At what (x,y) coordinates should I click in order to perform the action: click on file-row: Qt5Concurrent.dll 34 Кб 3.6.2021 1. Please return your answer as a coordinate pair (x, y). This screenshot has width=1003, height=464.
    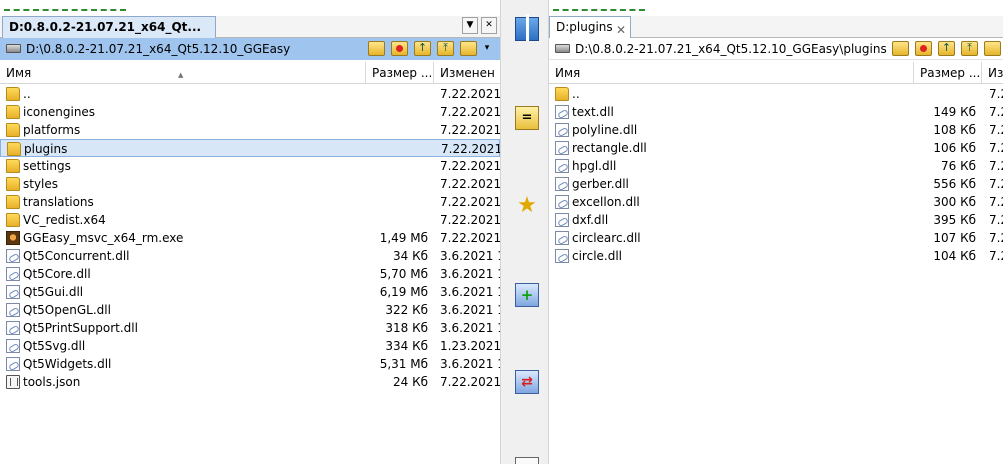
    Looking at the image, I should click on (250, 256).